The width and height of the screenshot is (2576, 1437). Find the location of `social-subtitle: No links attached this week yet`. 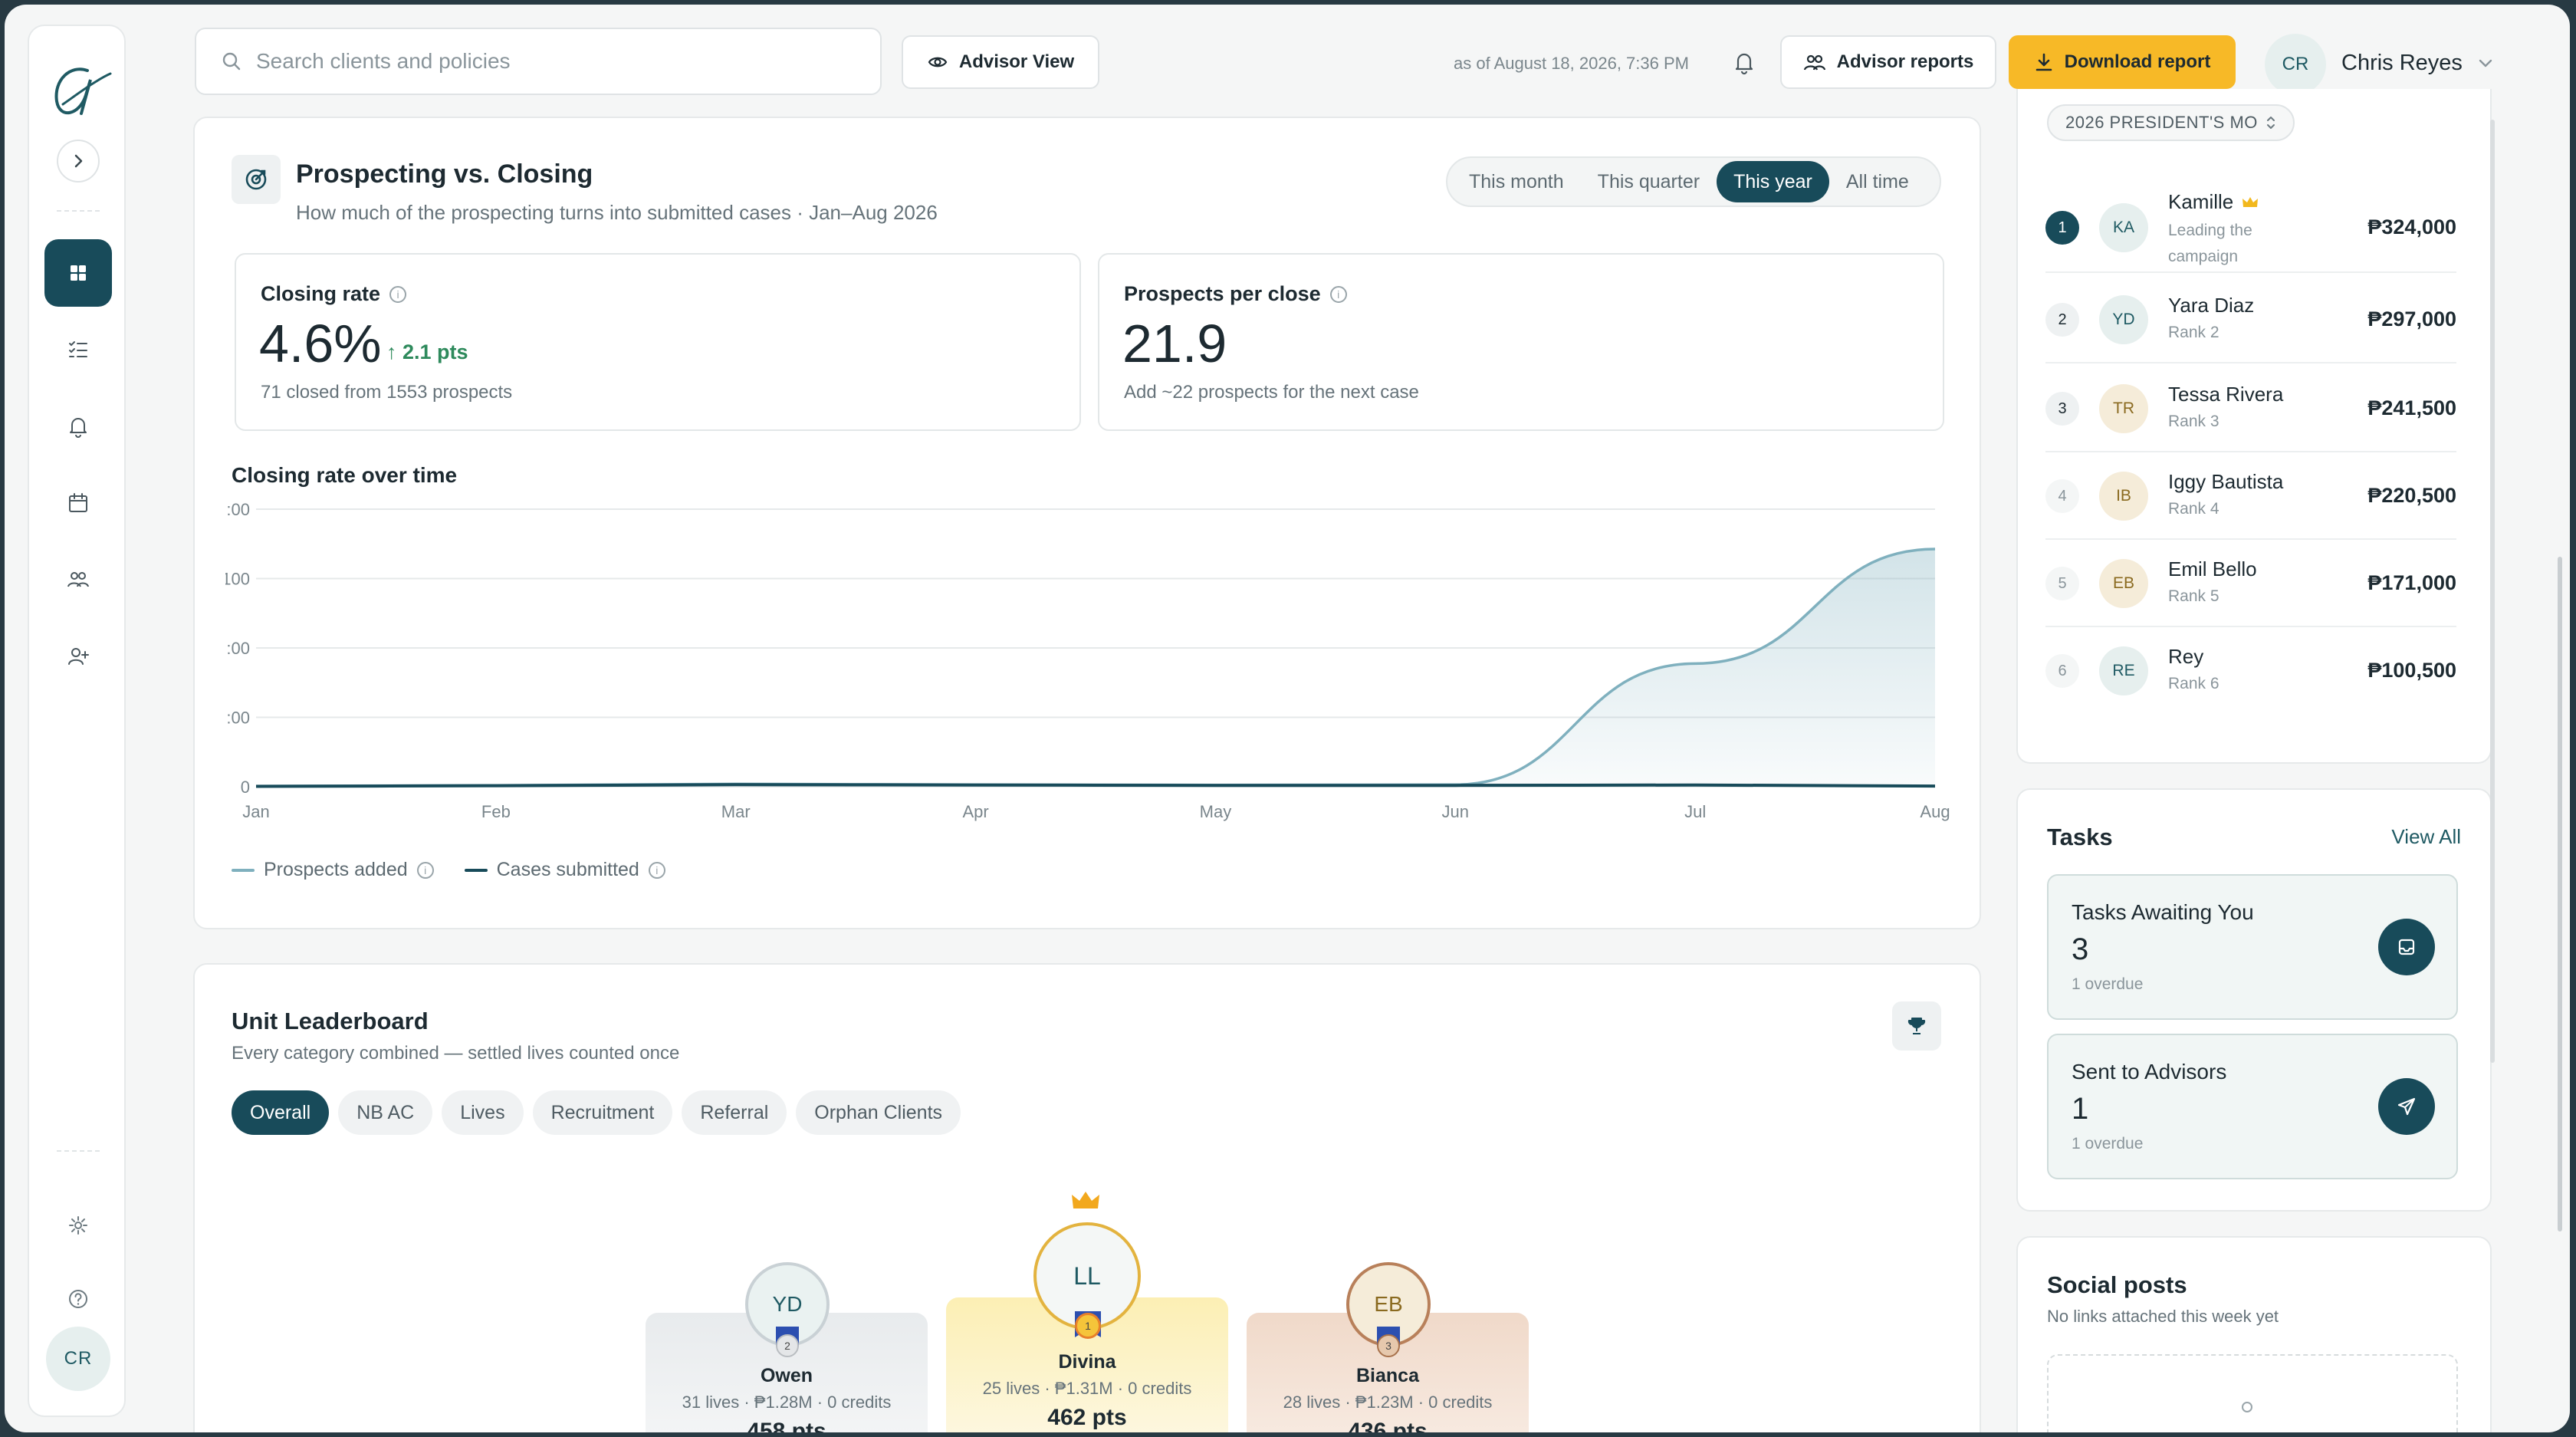

social-subtitle: No links attached this week yet is located at coordinates (2163, 1316).